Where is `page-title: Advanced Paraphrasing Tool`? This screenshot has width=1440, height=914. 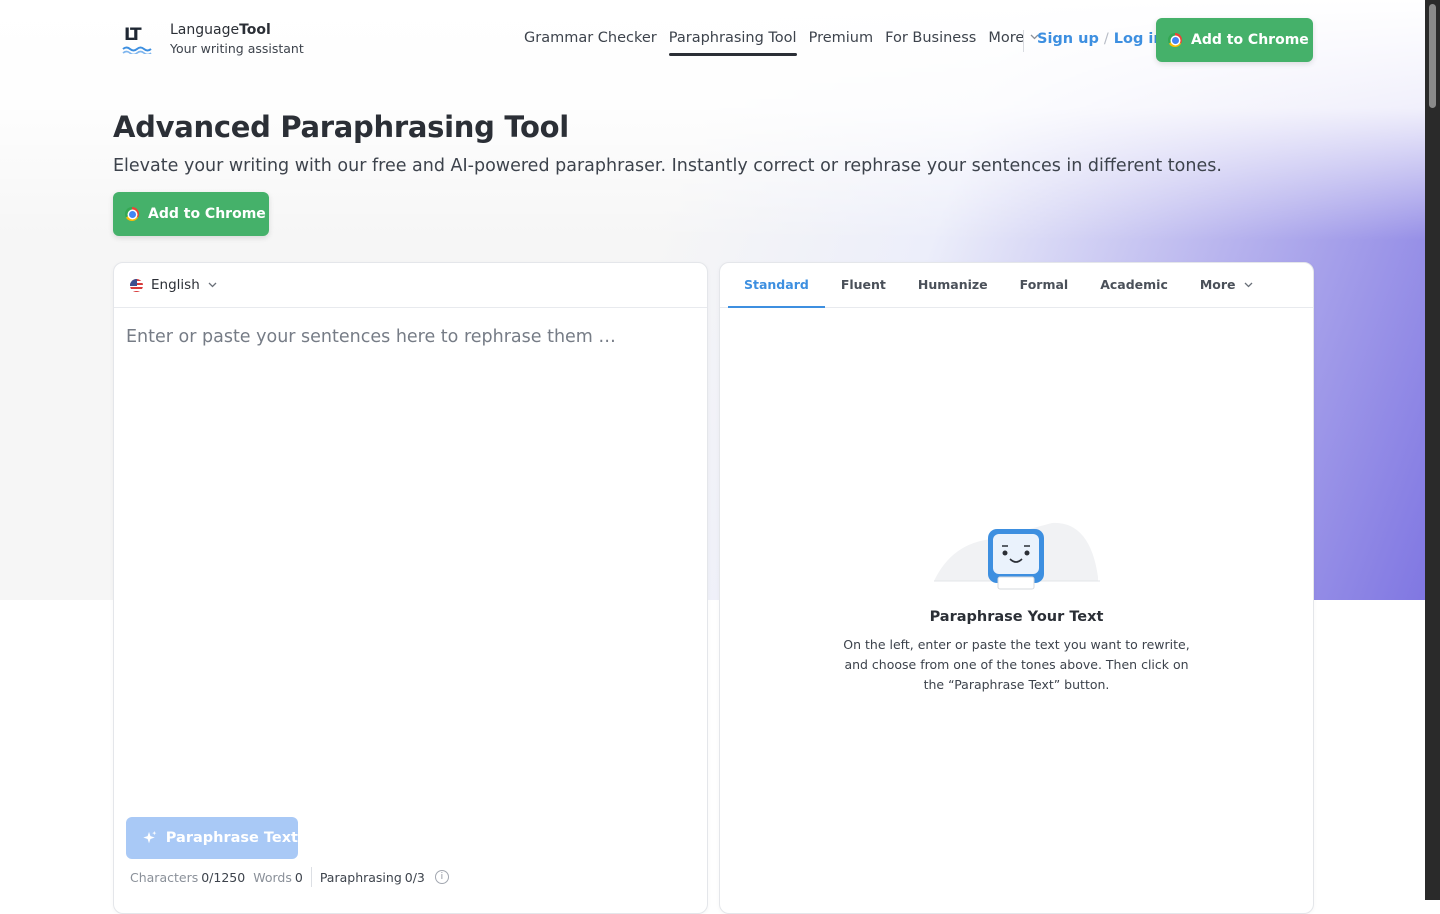
page-title: Advanced Paraphrasing Tool is located at coordinates (341, 127).